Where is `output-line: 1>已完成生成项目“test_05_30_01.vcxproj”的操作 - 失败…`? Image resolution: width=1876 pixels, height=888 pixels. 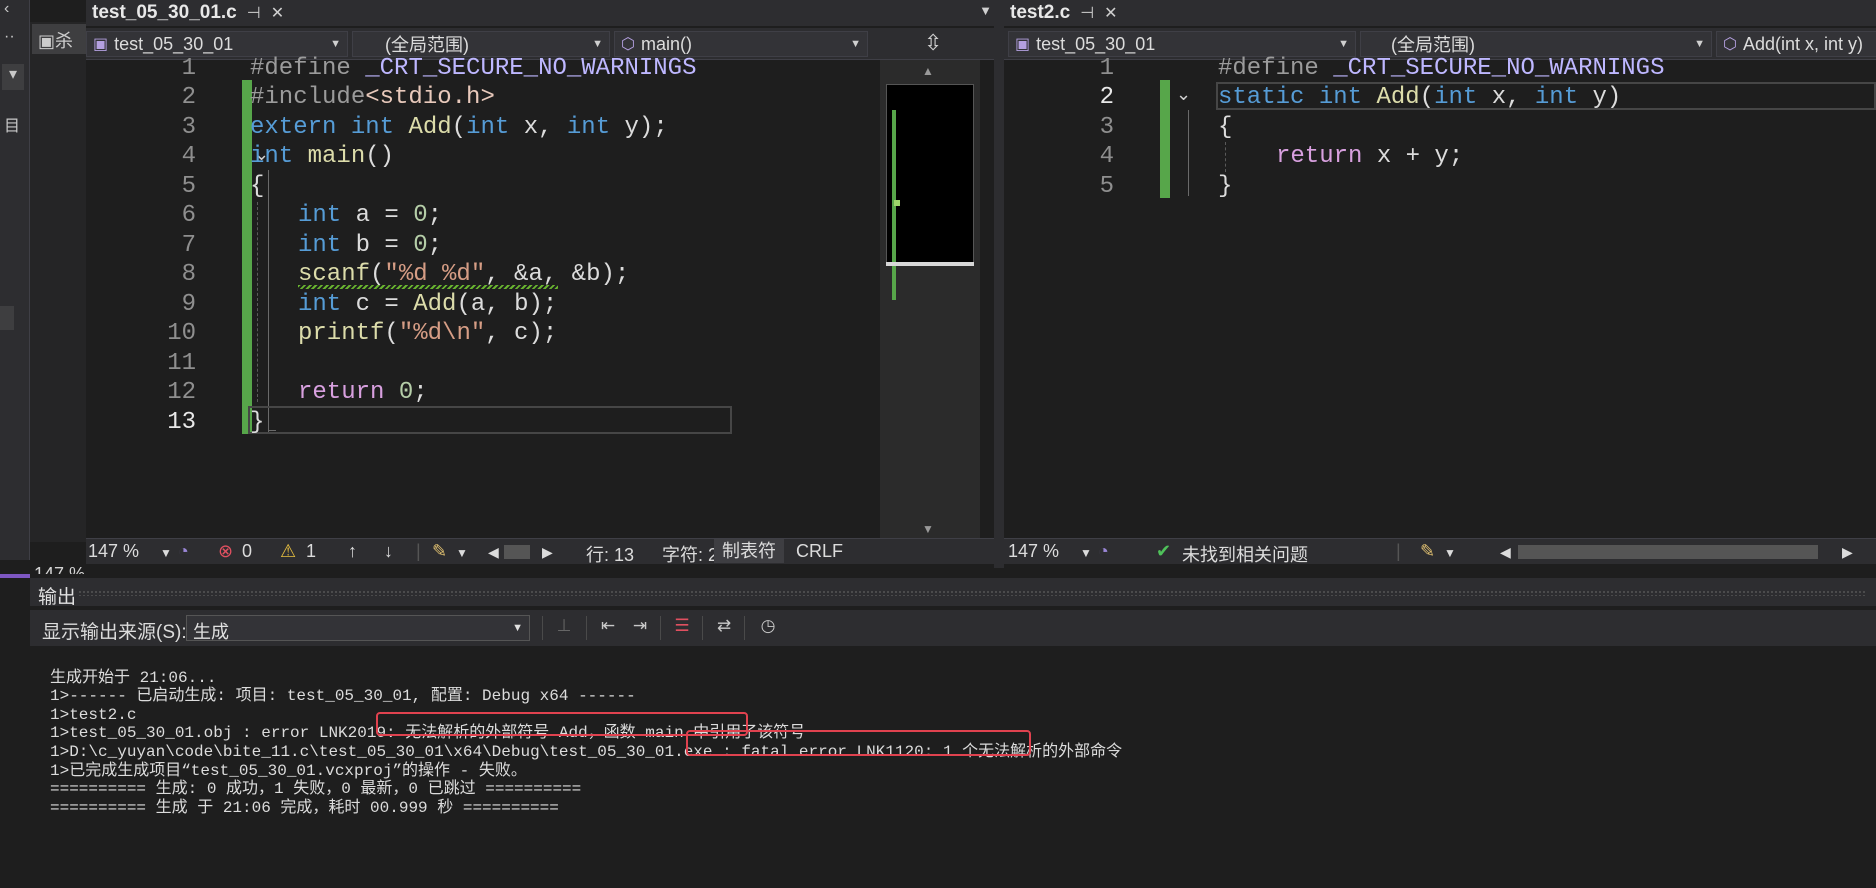
output-line: 1>已完成生成项目“test_05_30_01.vcxproj”的操作 - 失败… is located at coordinates (288, 770).